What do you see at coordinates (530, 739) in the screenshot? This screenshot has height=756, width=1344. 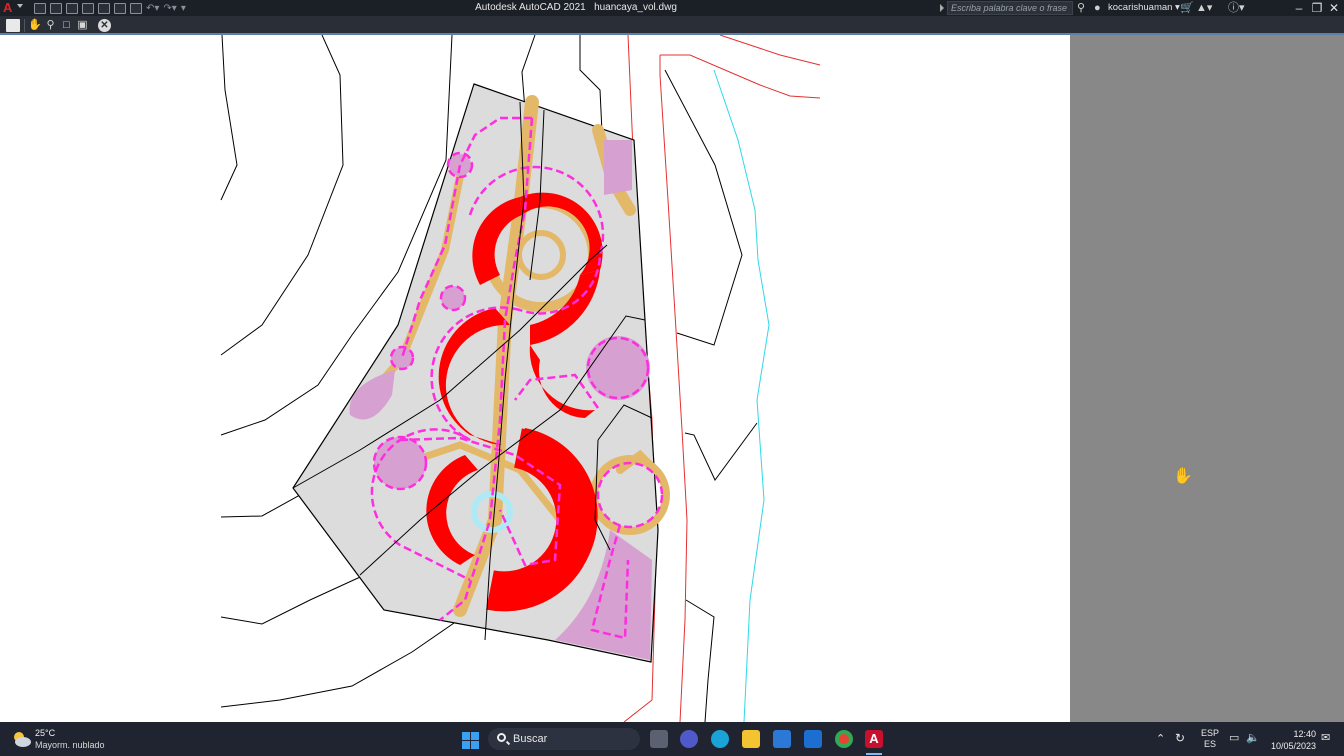 I see `taskbar-search-label: Buscar` at bounding box center [530, 739].